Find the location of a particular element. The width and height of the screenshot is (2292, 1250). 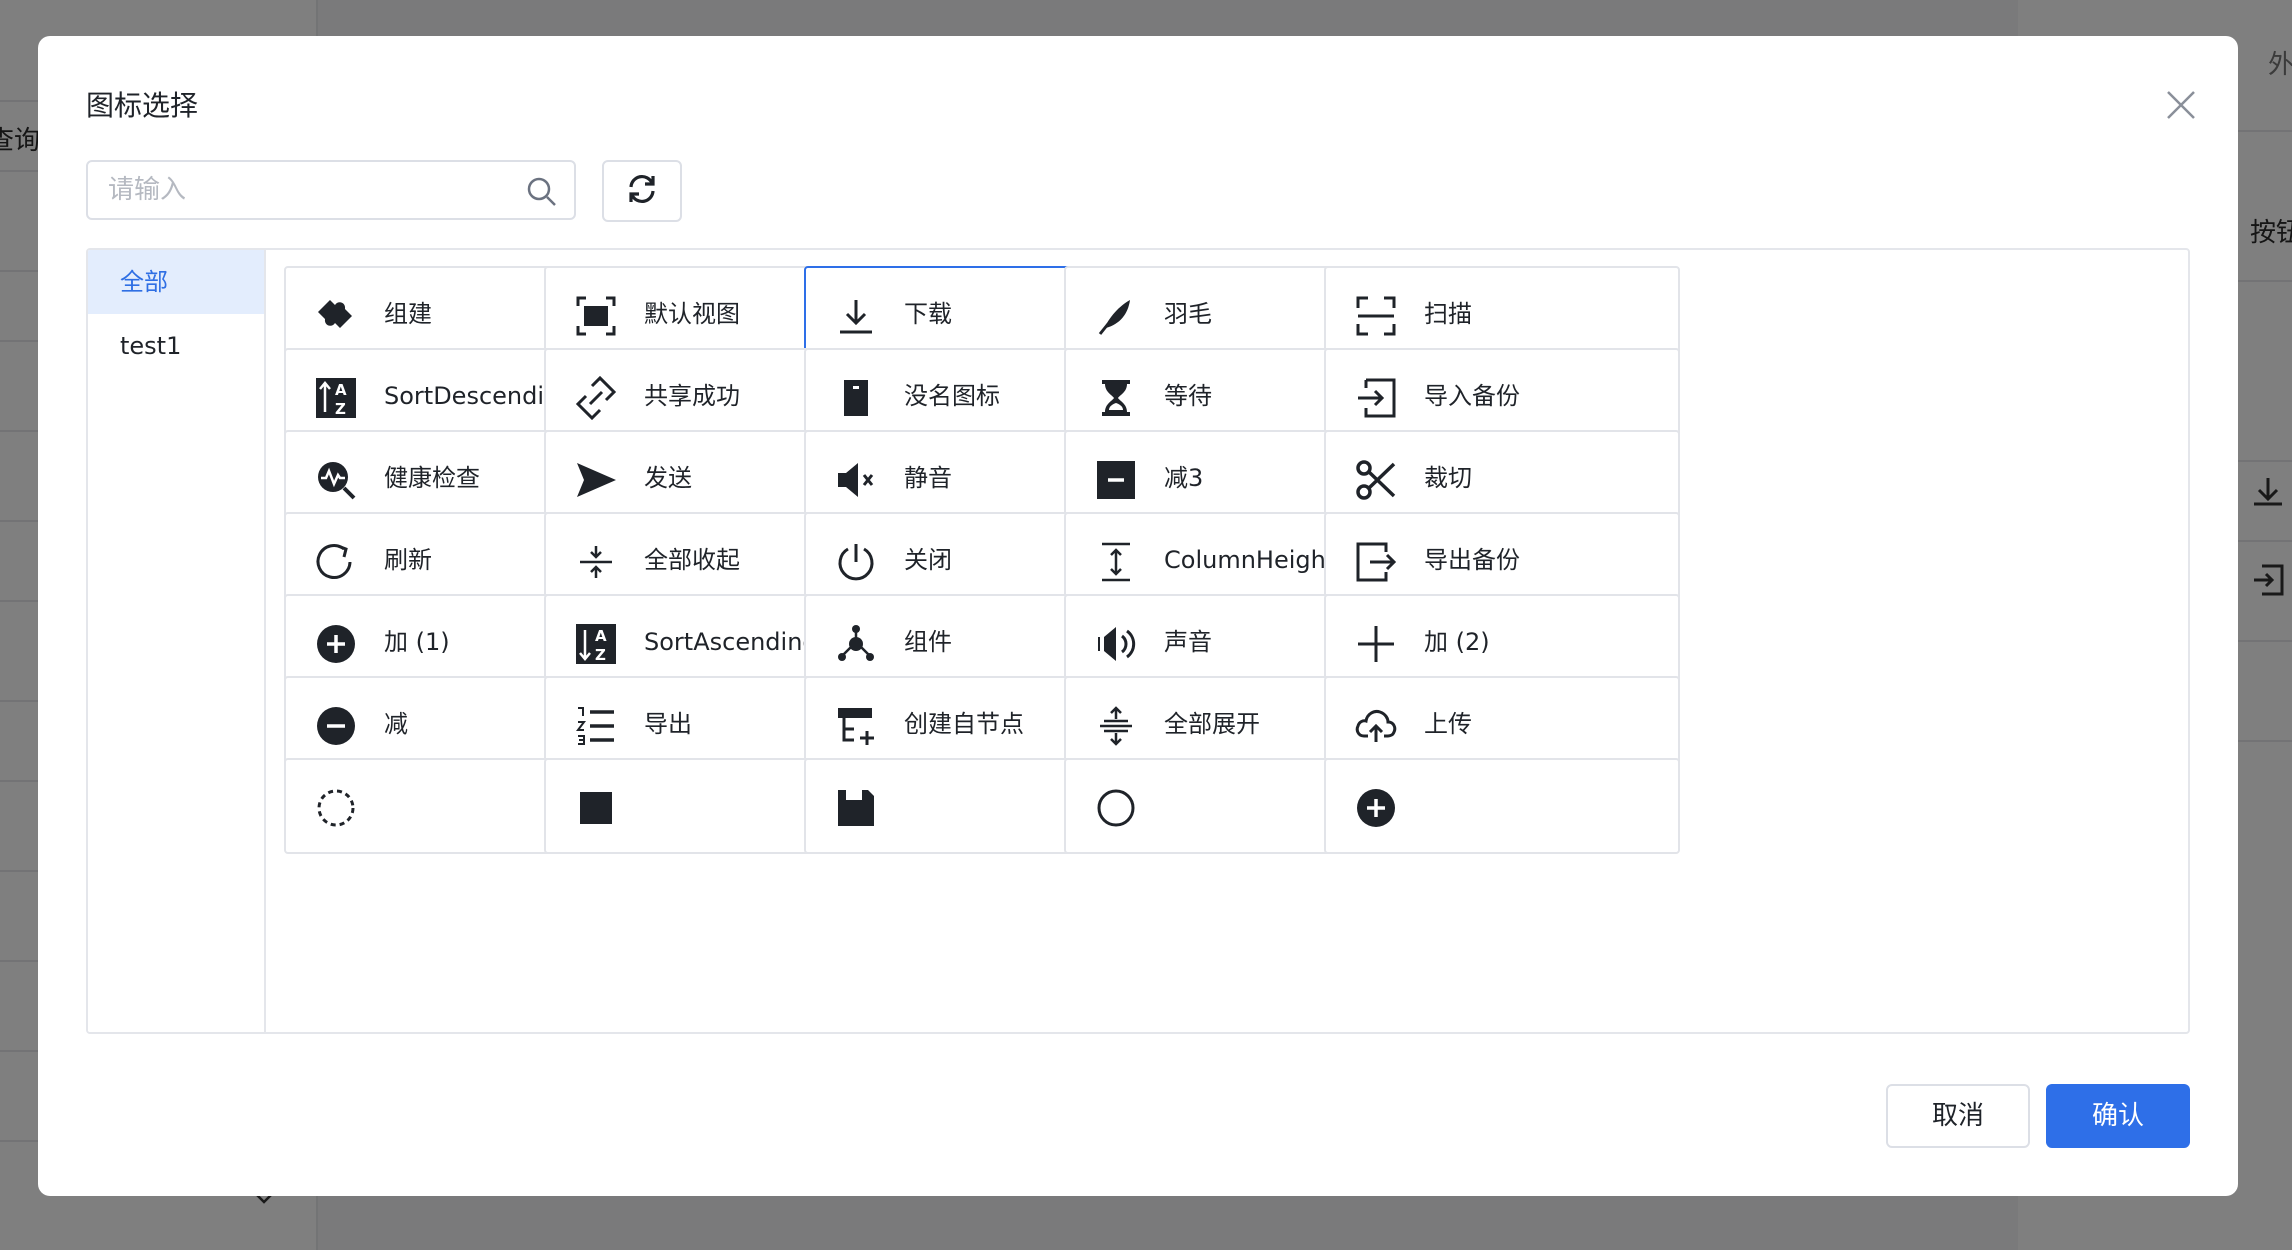

icon-label: 没名图标 is located at coordinates (952, 396).